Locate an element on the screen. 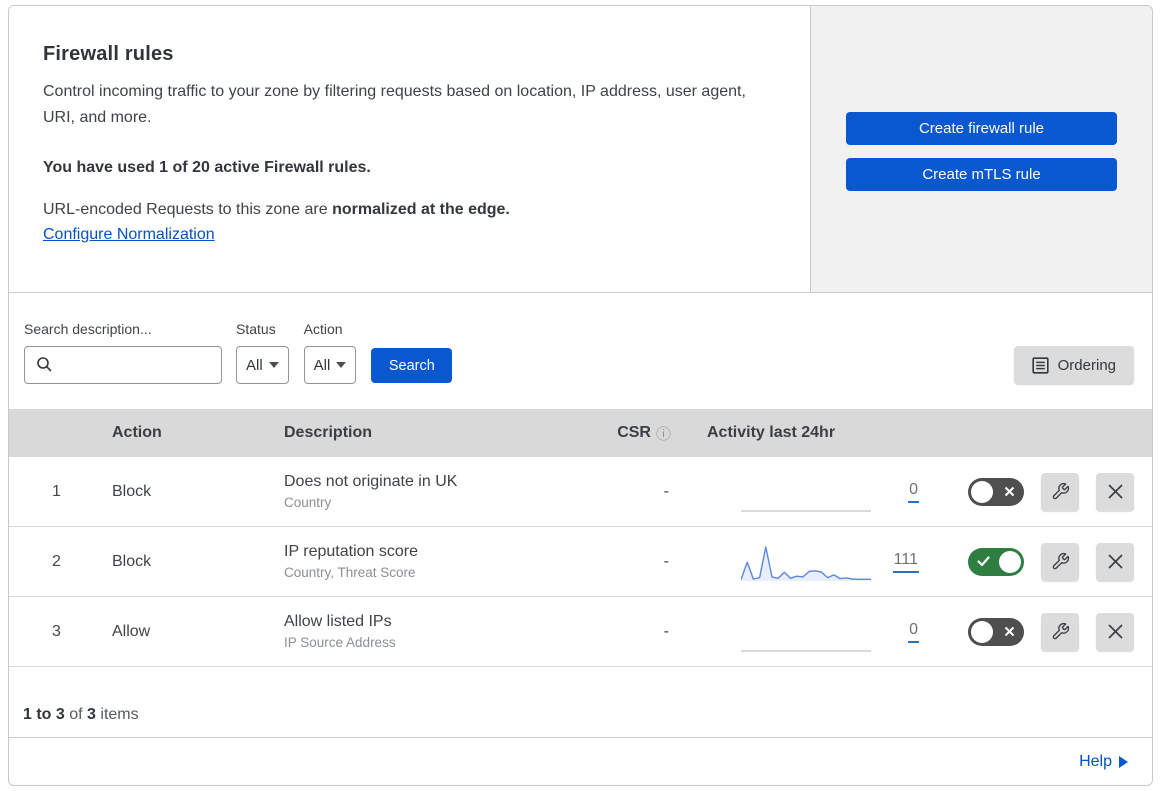 The height and width of the screenshot is (791, 1161). pagination-summary: 1 to 3 of 3 items is located at coordinates (580, 702).